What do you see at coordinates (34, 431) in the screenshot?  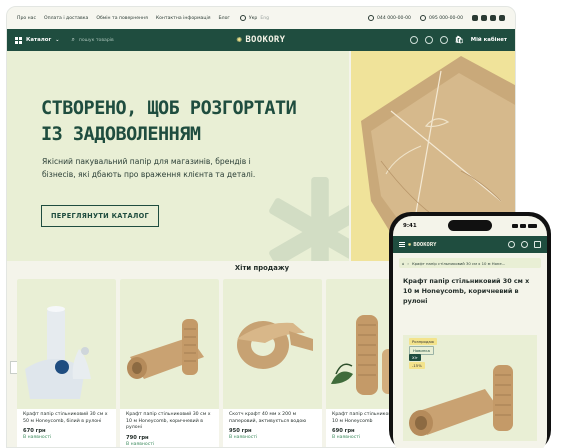 I see `product-price: 670 грн` at bounding box center [34, 431].